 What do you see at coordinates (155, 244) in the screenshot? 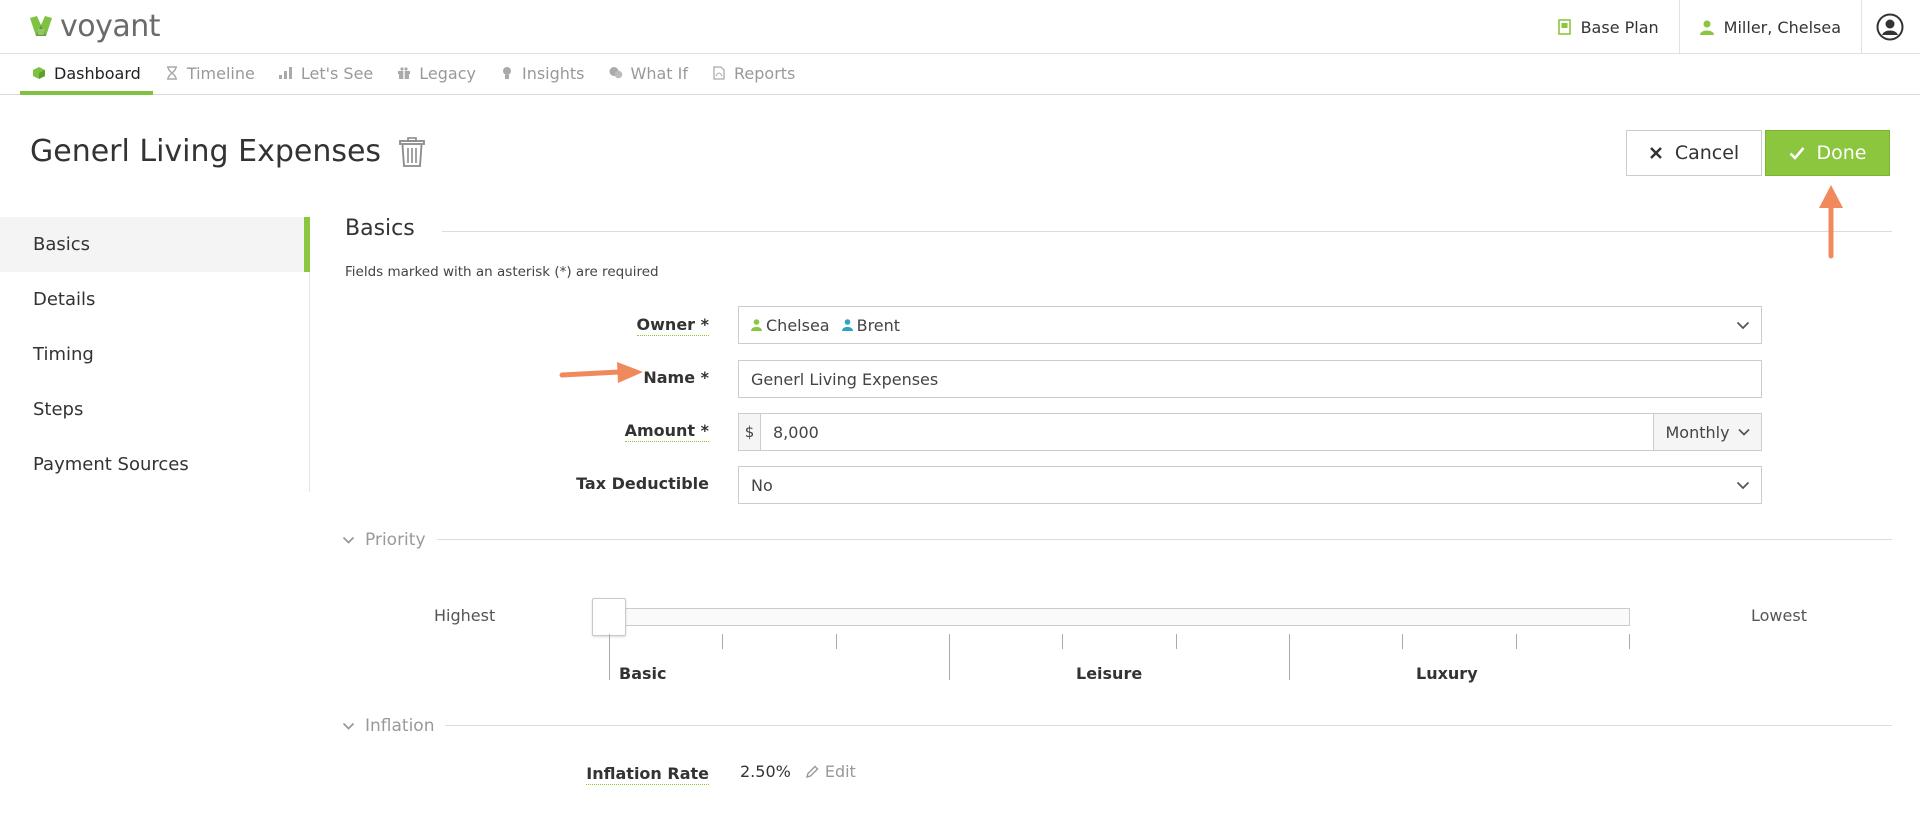
I see `sidebar-item-basics: Basics` at bounding box center [155, 244].